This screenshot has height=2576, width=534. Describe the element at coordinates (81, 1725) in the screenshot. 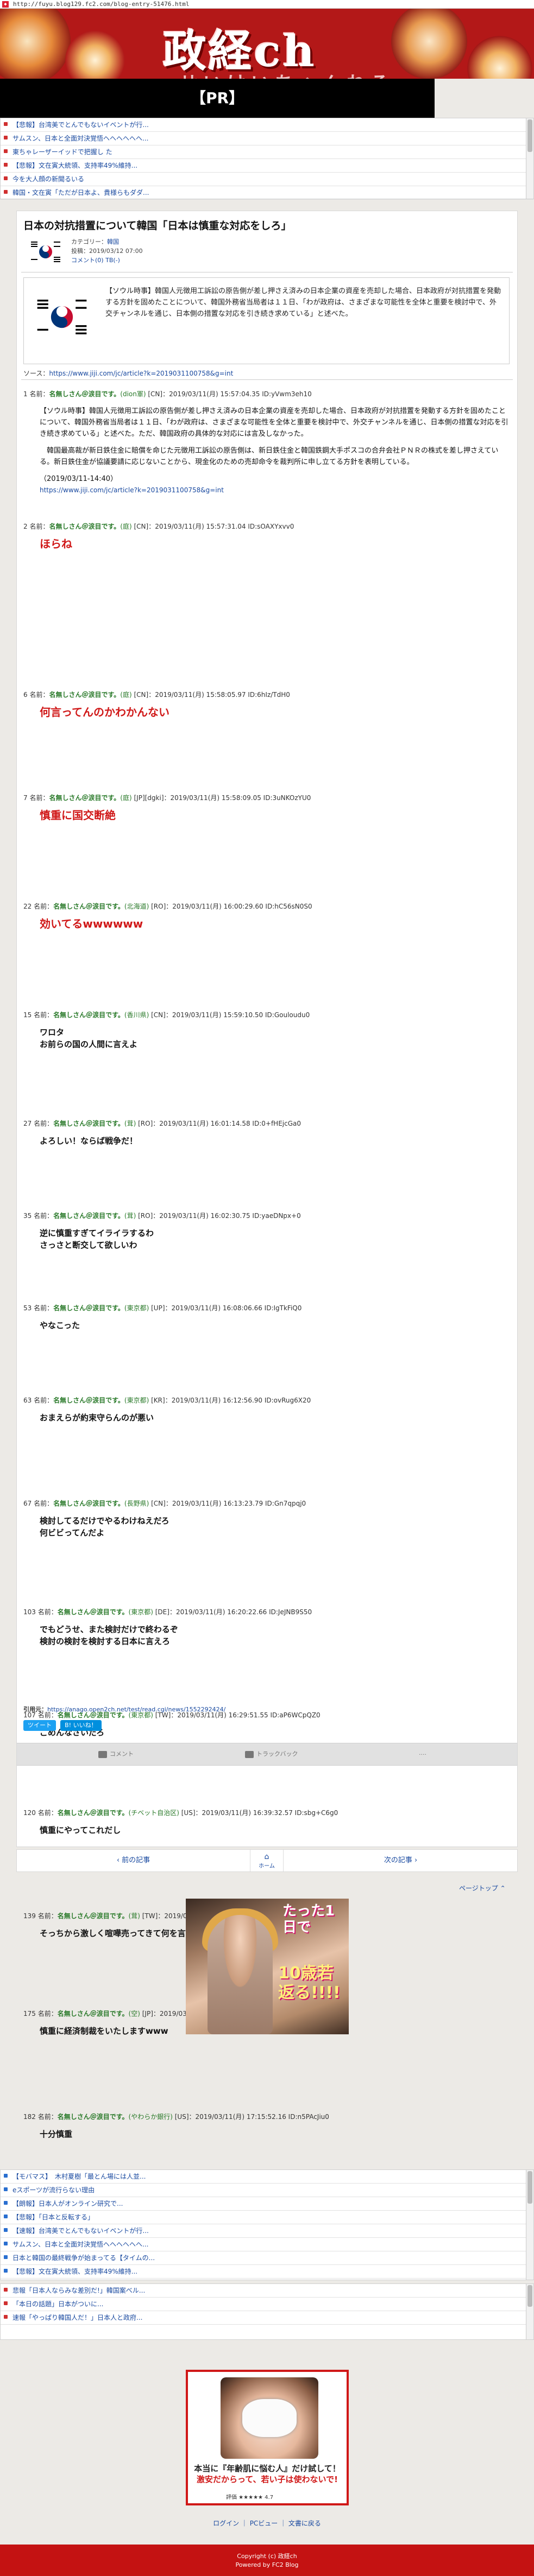

I see `hatena-button: B! いいね！` at that location.